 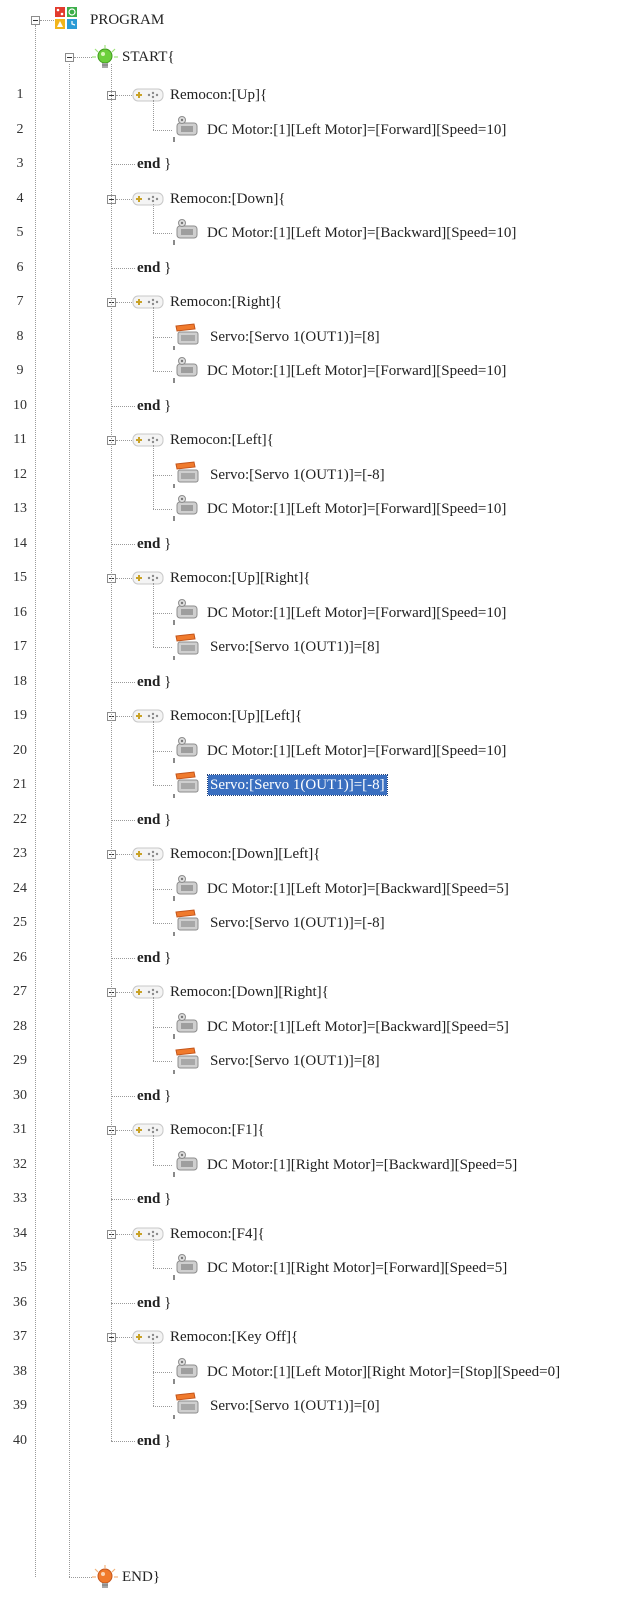 I want to click on line-number: 7, so click(x=20, y=301).